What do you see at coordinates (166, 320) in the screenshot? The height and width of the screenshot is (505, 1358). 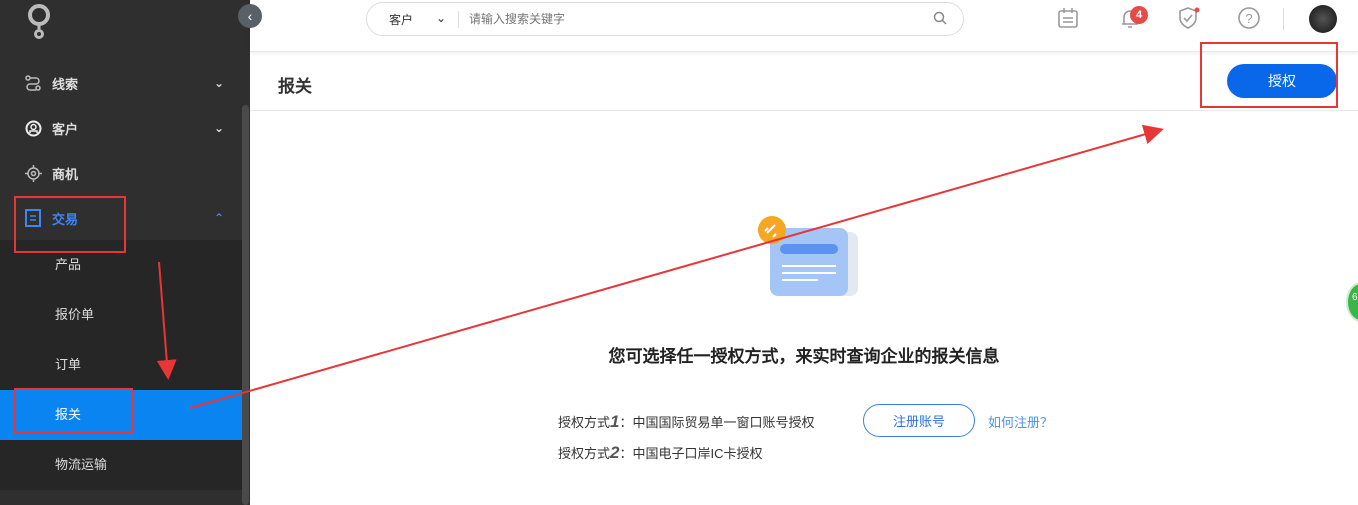 I see `annotation-arrow` at bounding box center [166, 320].